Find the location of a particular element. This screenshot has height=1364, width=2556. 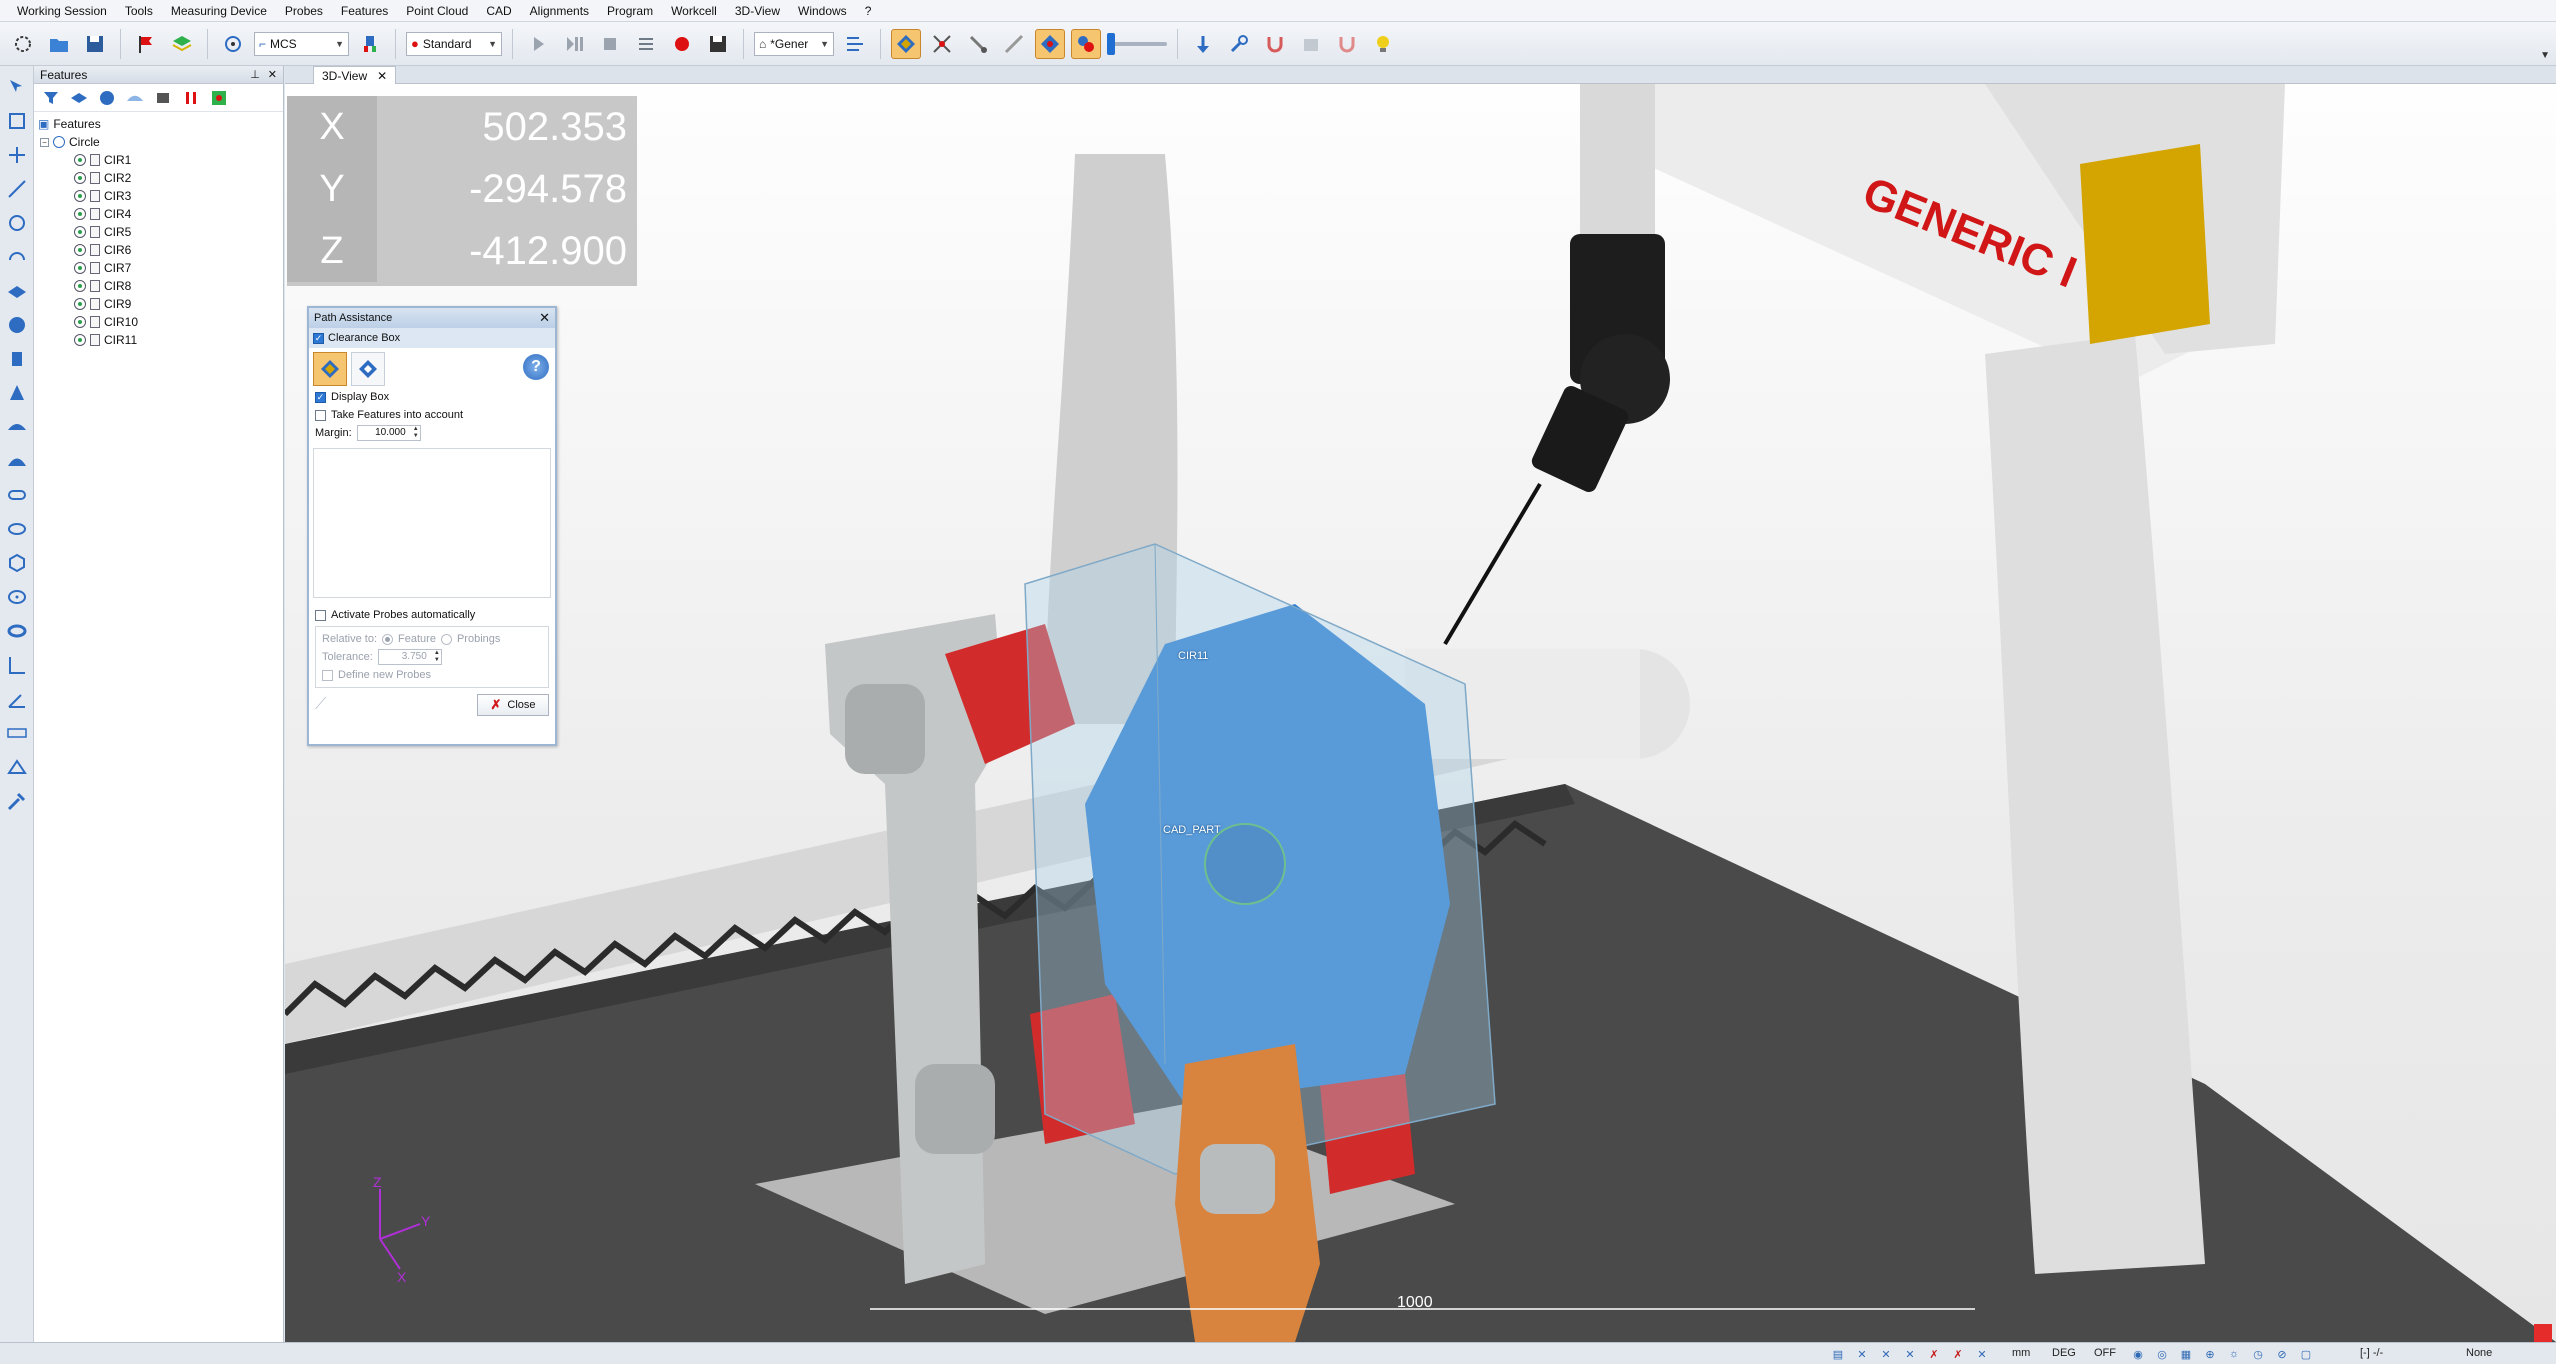

menu-item-tools: Tools is located at coordinates (139, 11).